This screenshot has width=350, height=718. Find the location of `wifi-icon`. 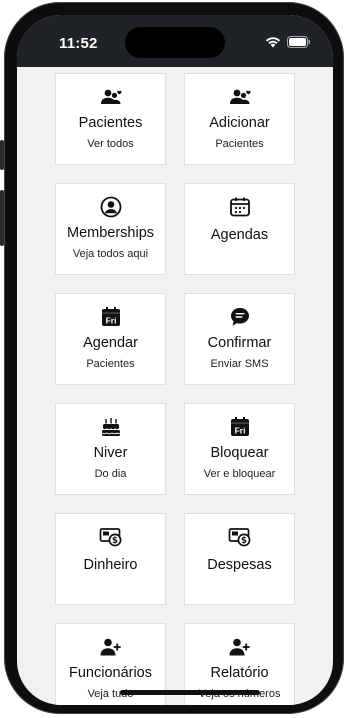

wifi-icon is located at coordinates (273, 44).